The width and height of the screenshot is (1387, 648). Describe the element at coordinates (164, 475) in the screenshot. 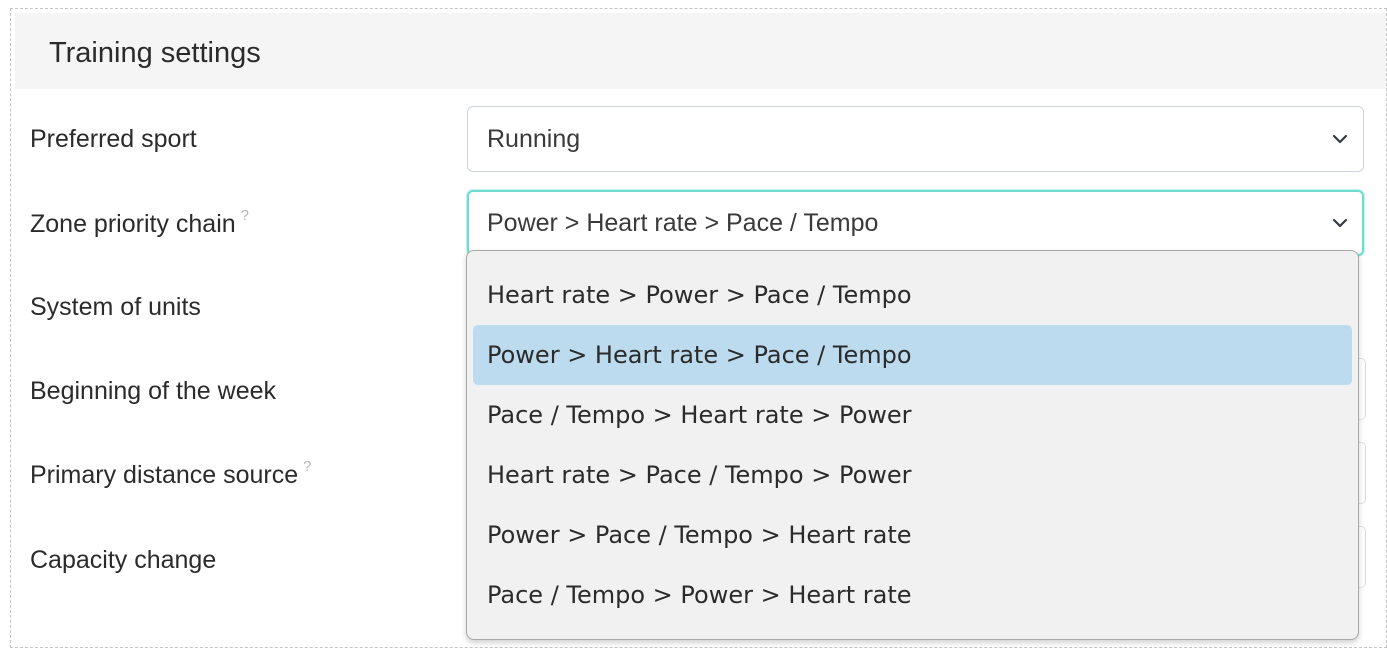

I see `row-label-text: Primary distance source` at that location.